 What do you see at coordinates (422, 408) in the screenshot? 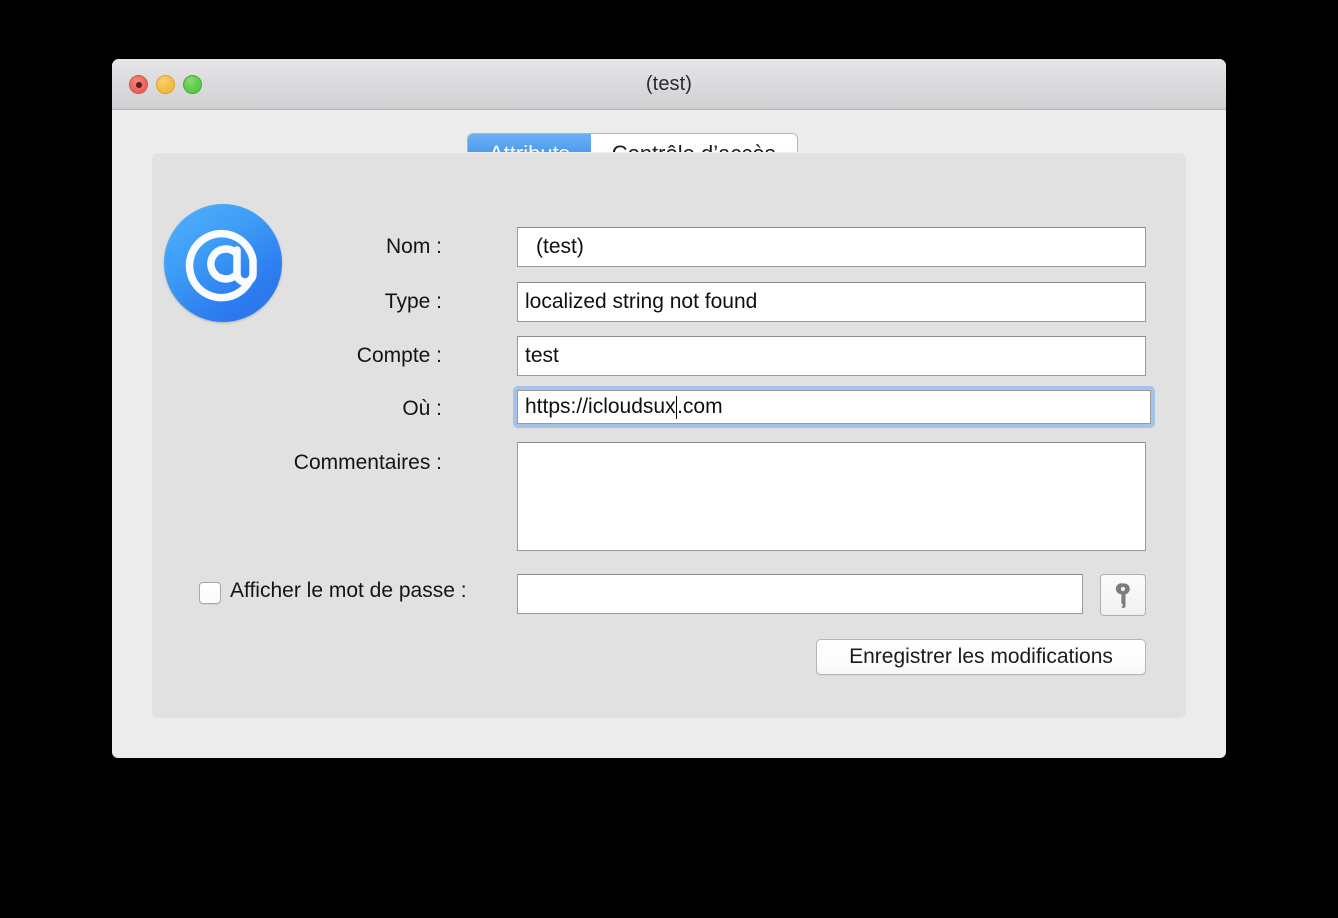
I see `label-ou: Où :` at bounding box center [422, 408].